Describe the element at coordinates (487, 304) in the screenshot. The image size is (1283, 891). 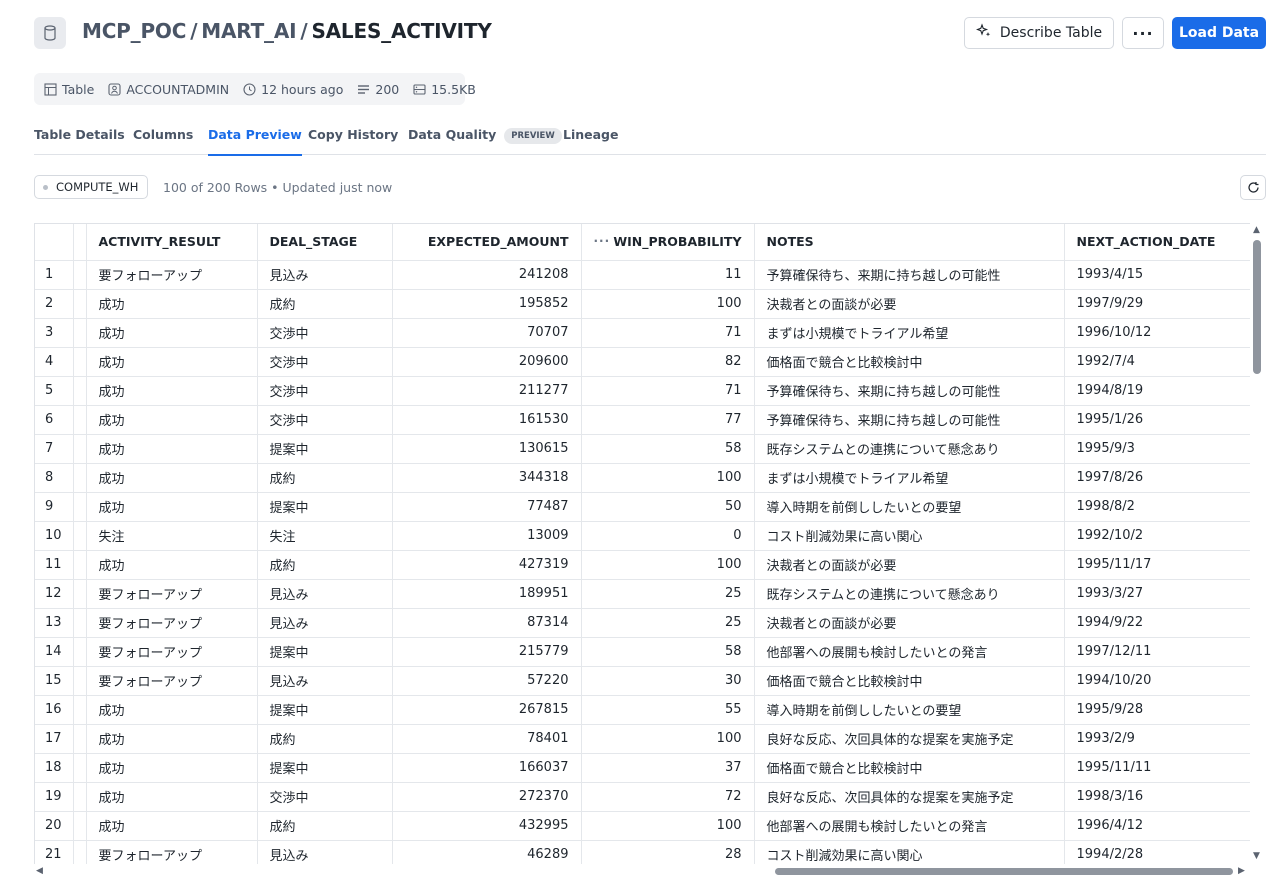
I see `expected-amount-cell: 195852` at that location.